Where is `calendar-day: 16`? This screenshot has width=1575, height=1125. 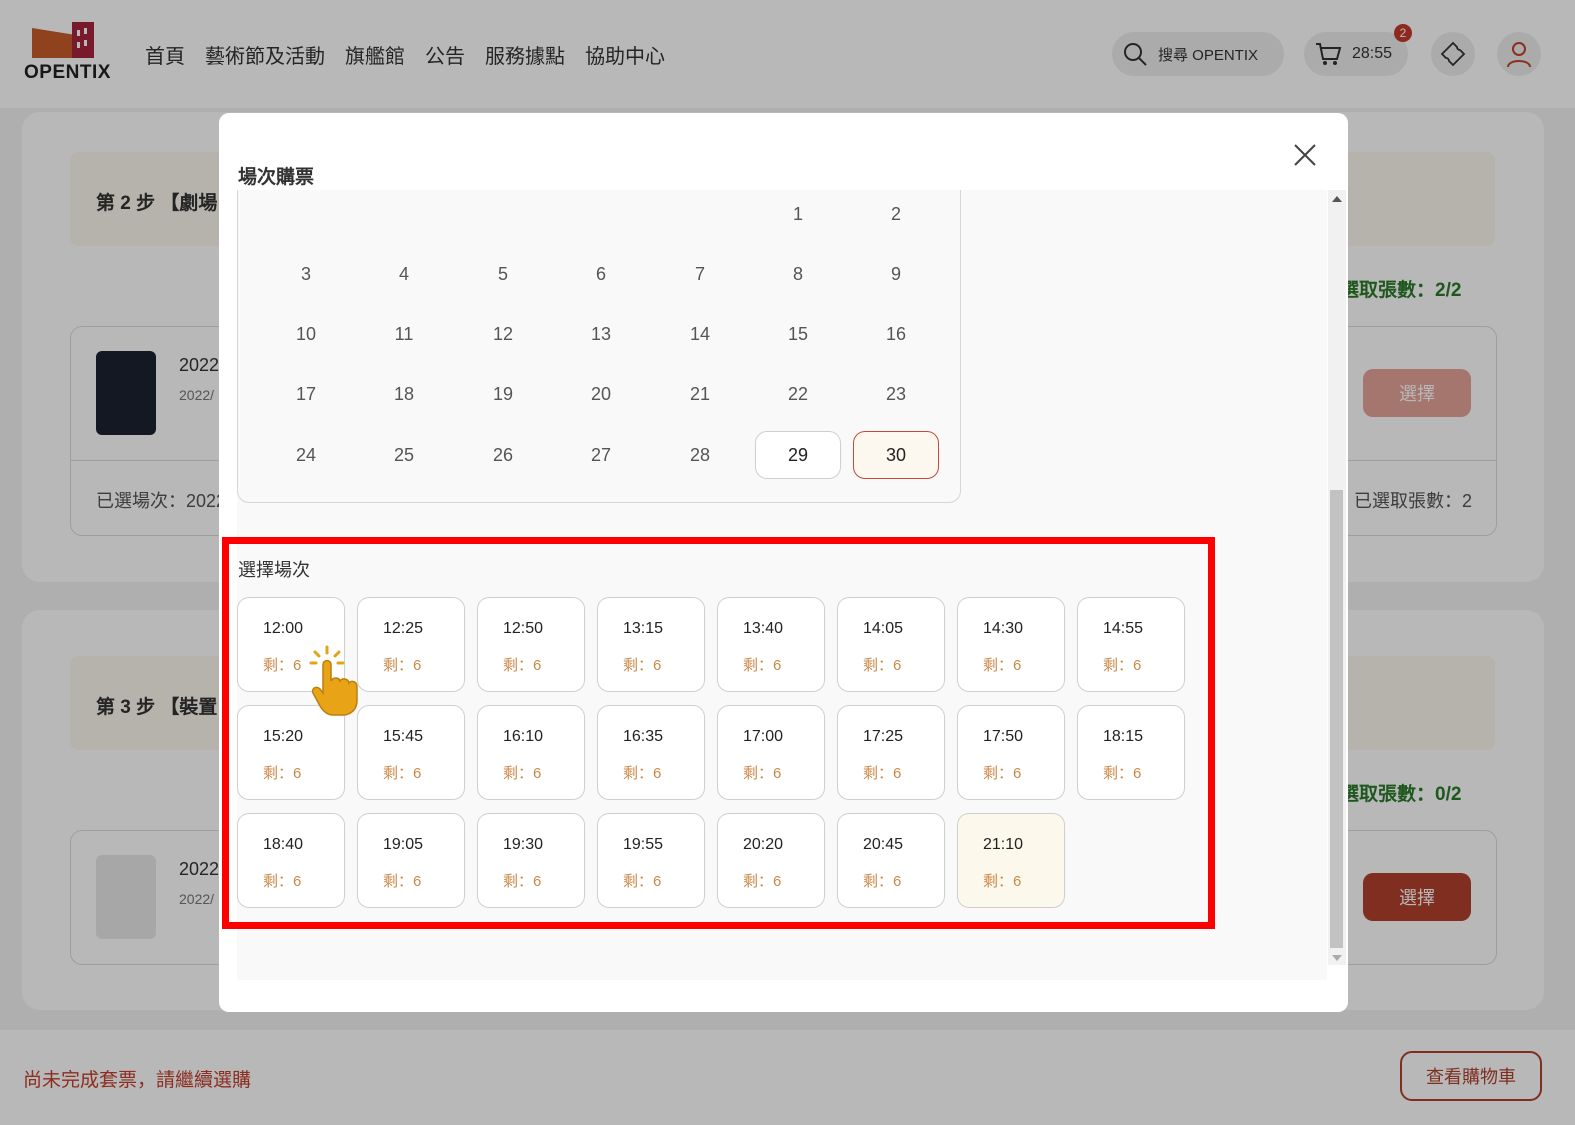 calendar-day: 16 is located at coordinates (896, 333).